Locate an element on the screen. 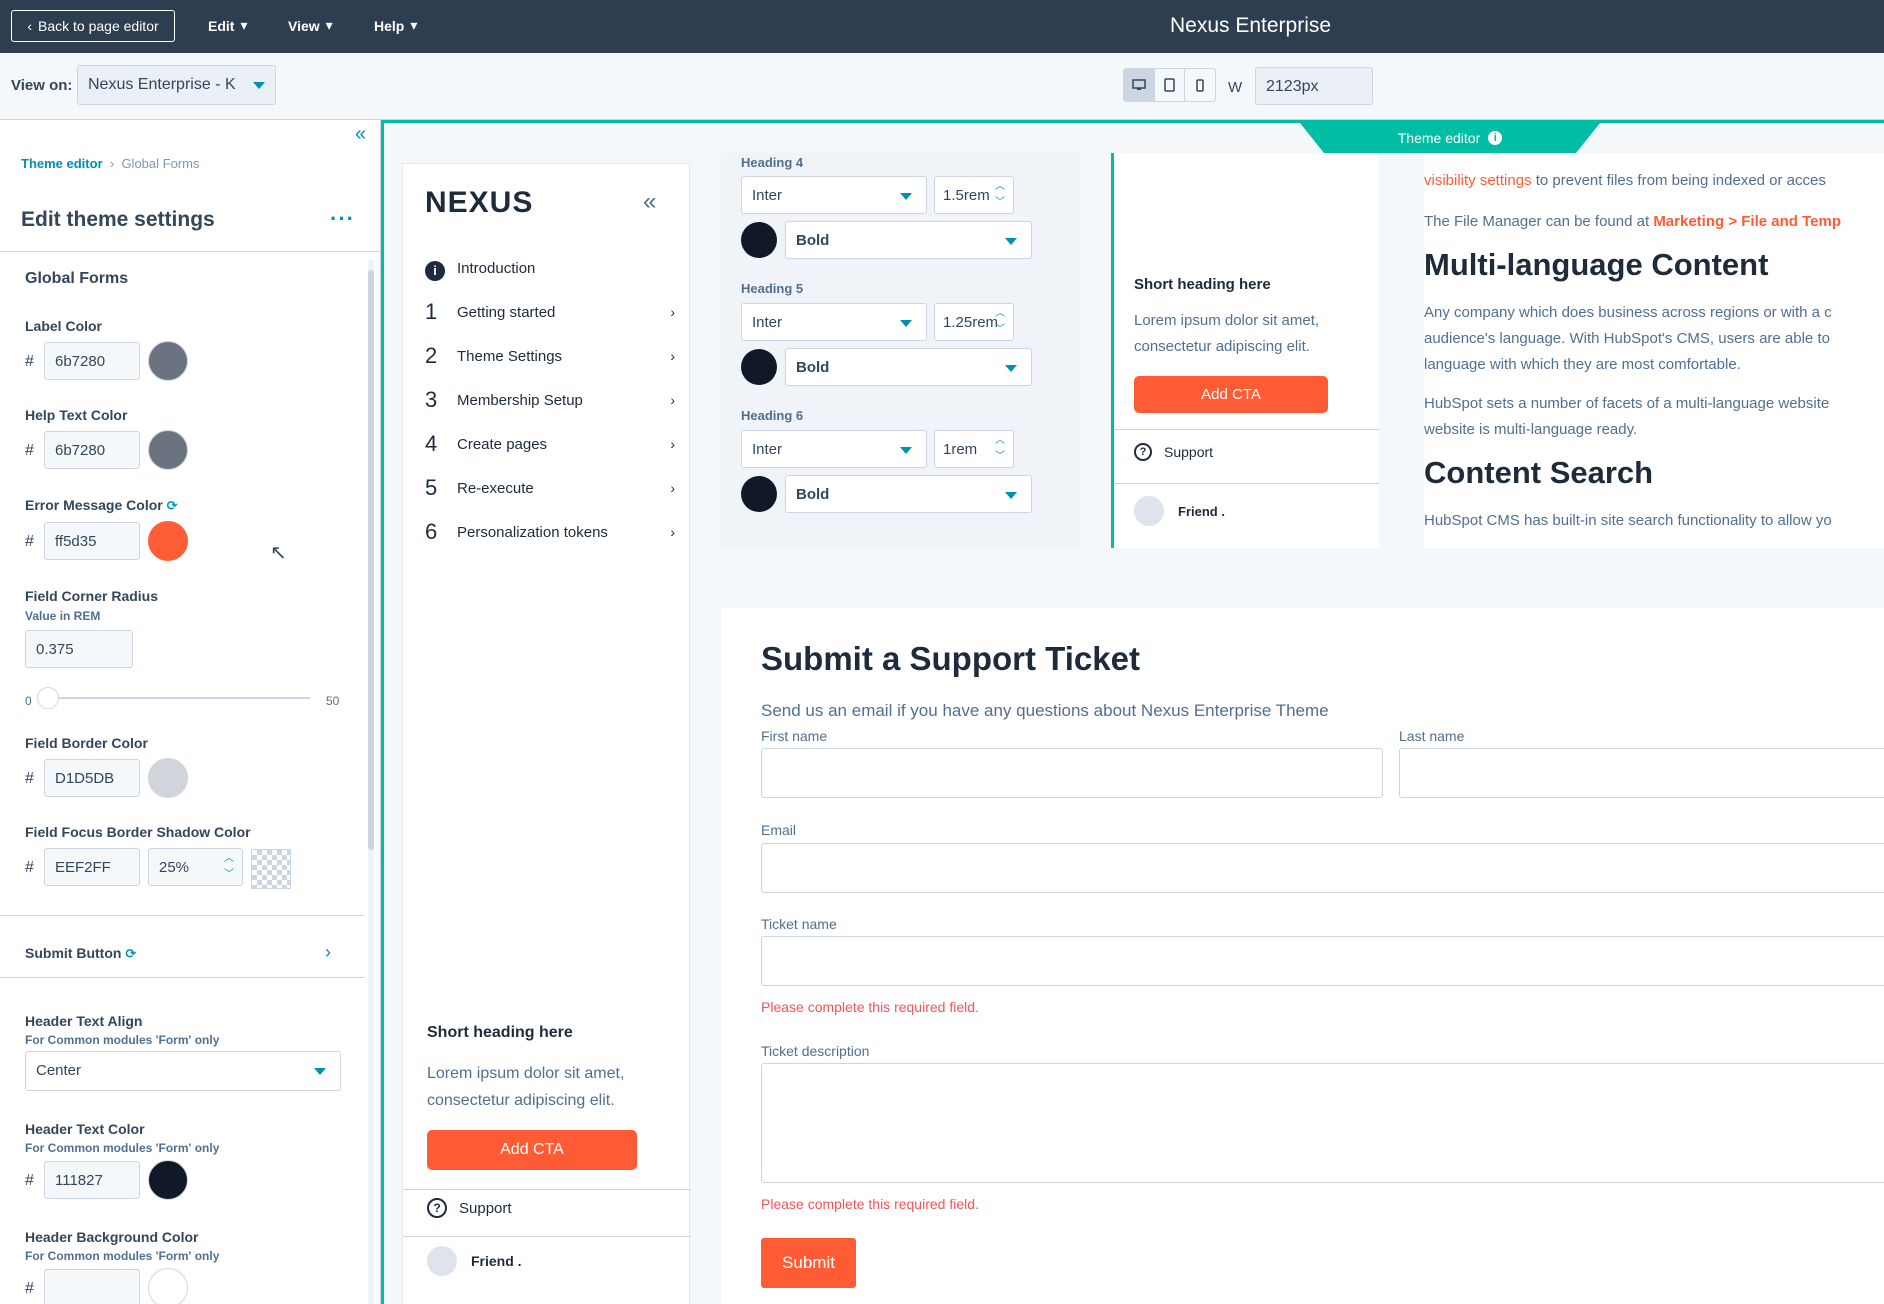  opacity-input: 25% ︿ ﹀ is located at coordinates (195, 867).